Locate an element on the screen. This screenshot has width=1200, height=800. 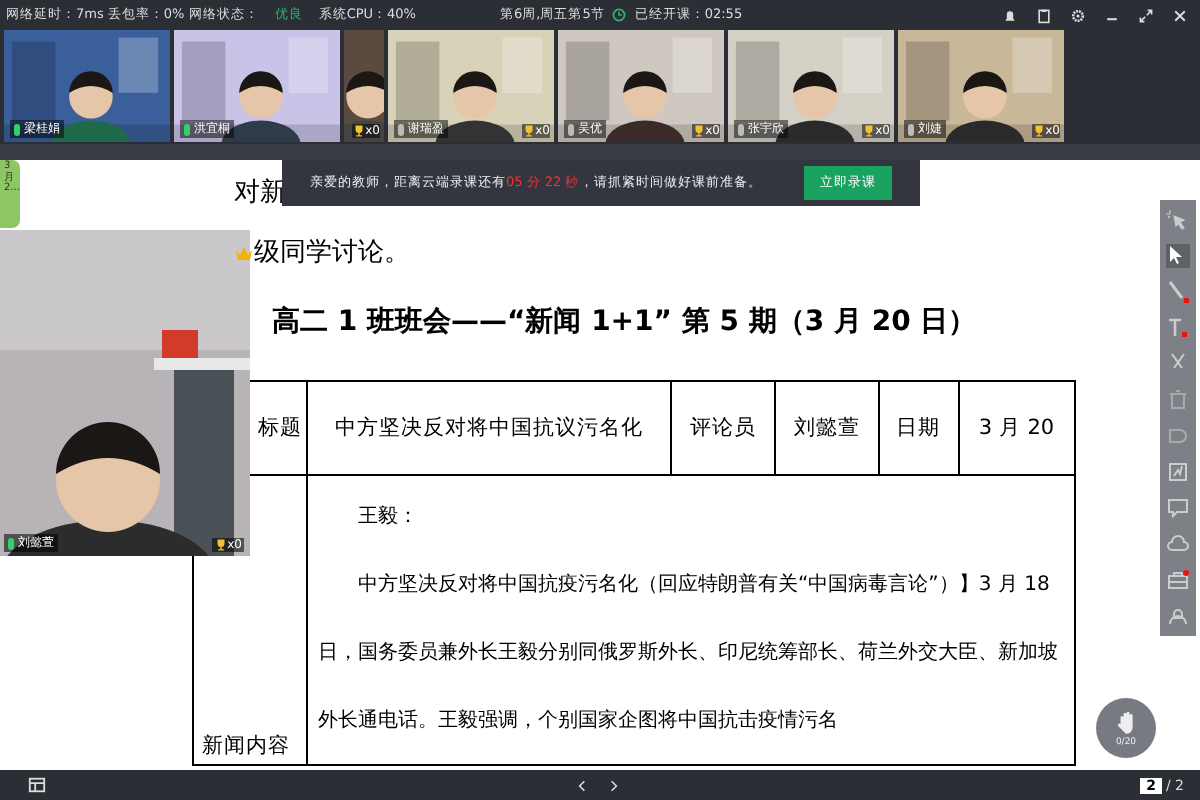
trash-icon is located at coordinates (1178, 400).